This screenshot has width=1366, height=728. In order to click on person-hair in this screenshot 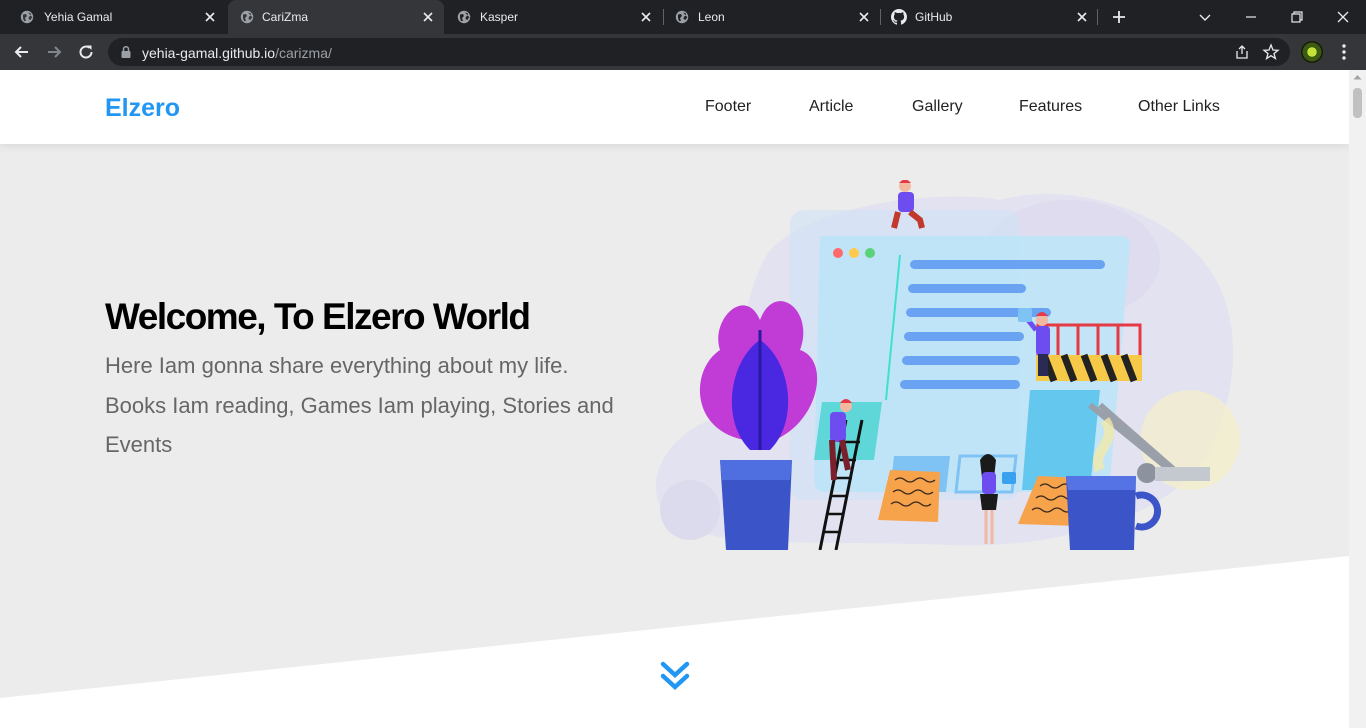, I will do `click(905, 181)`.